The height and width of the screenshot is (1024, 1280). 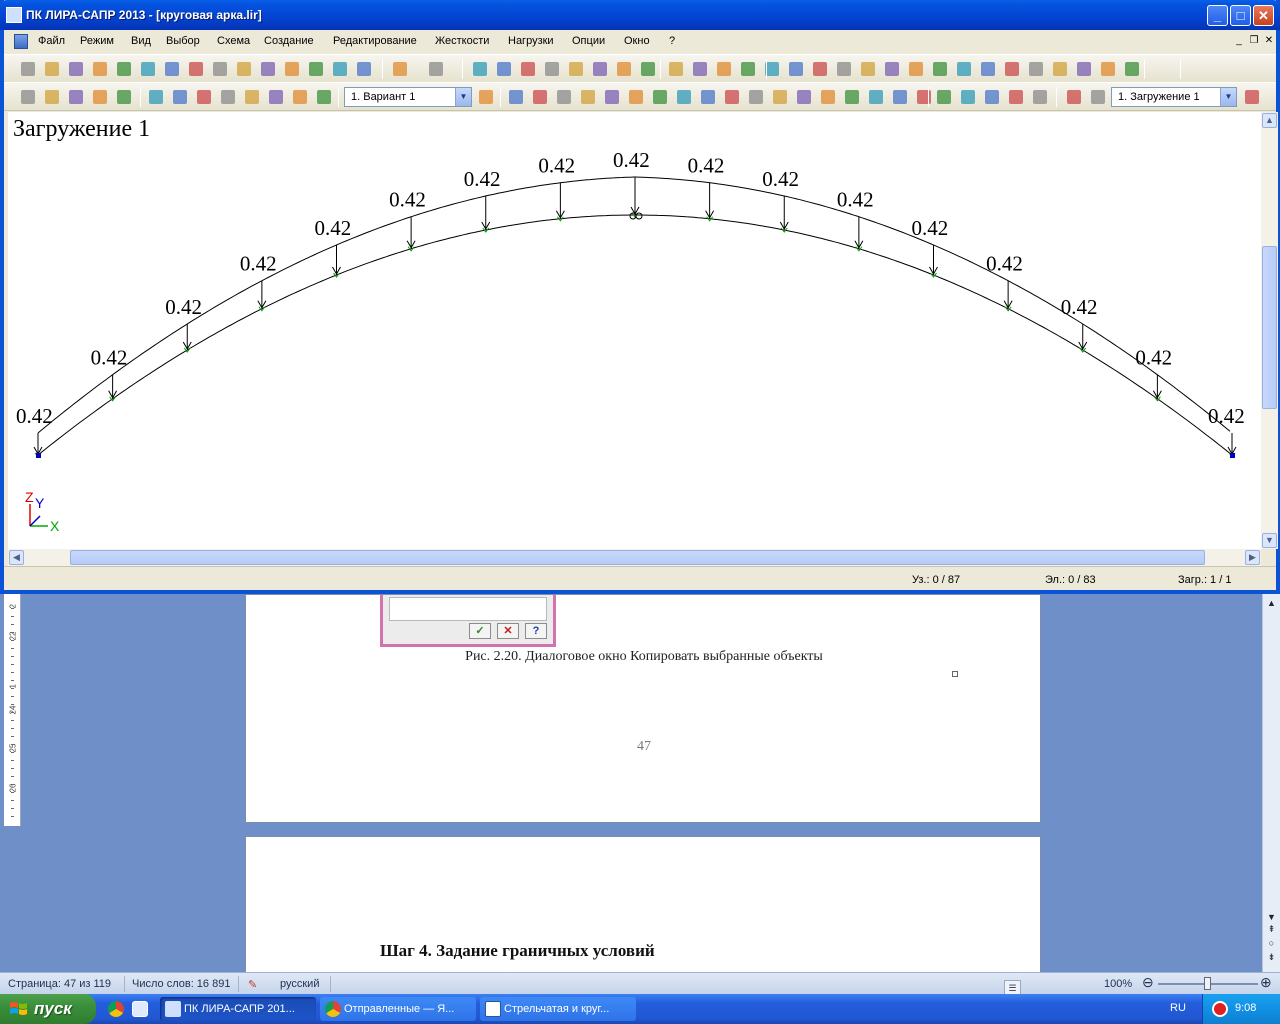 I want to click on language-status: русский, so click(x=299, y=984).